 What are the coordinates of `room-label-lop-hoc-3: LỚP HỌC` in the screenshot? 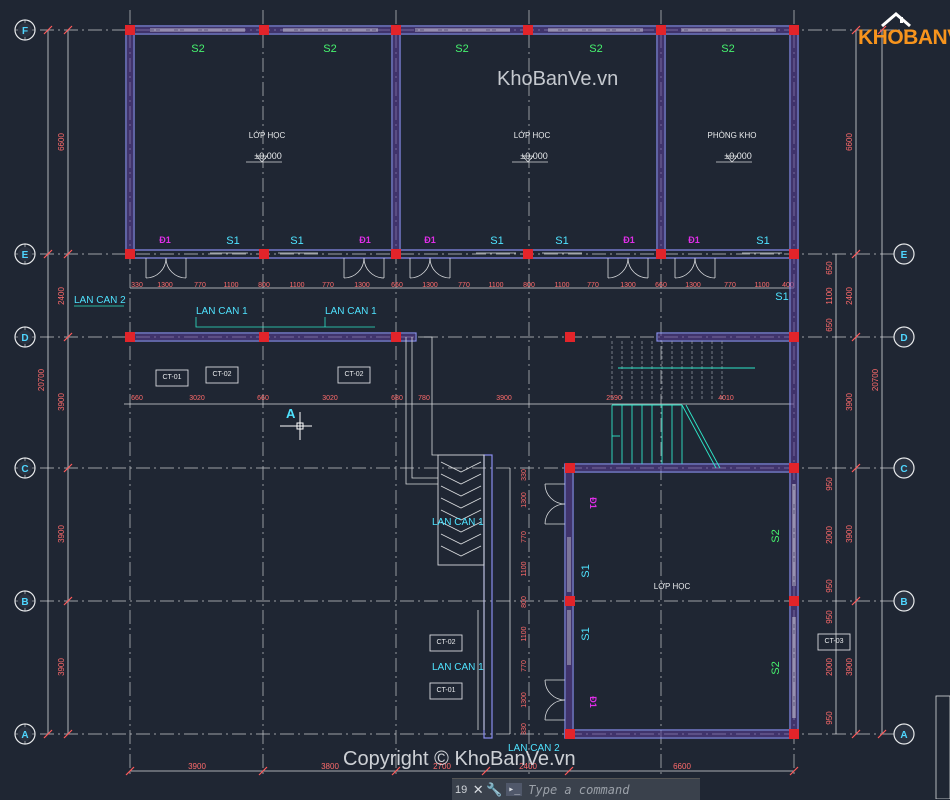 It's located at (672, 586).